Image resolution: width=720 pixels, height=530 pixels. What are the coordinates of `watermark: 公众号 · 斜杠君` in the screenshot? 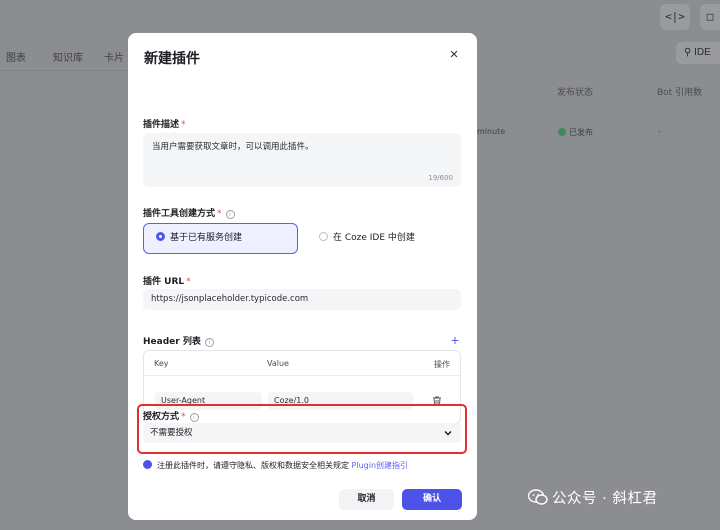 It's located at (592, 497).